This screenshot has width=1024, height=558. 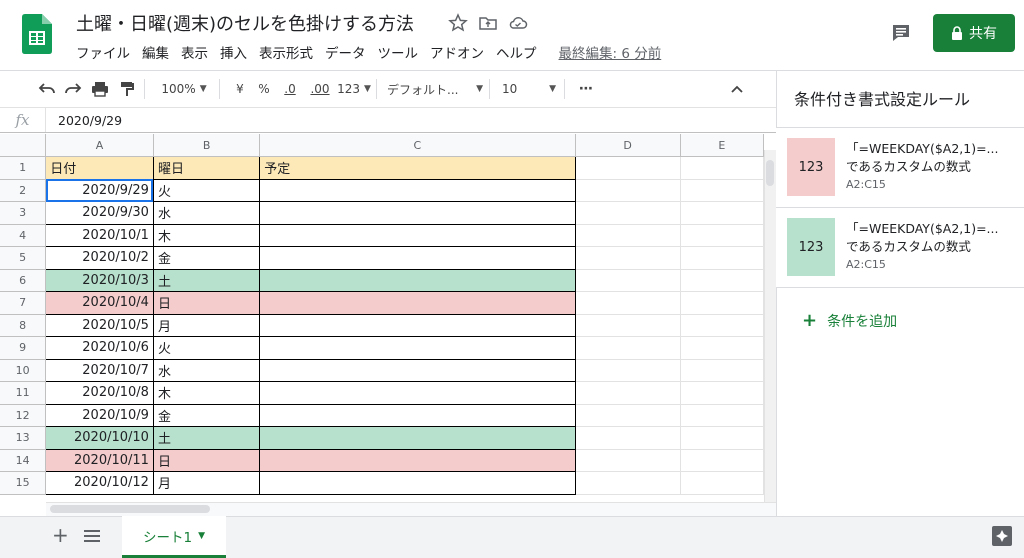 I want to click on row-header: 8, so click(x=23, y=325).